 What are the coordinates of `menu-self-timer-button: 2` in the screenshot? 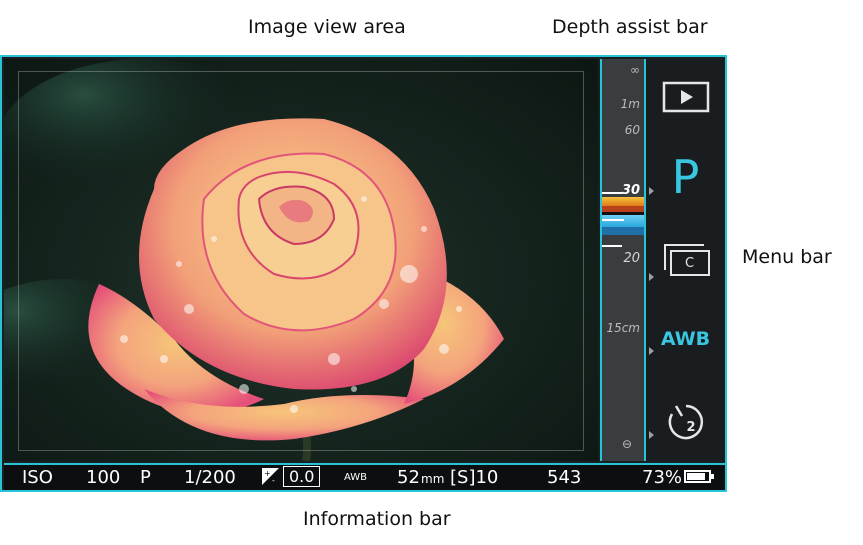 It's located at (685, 422).